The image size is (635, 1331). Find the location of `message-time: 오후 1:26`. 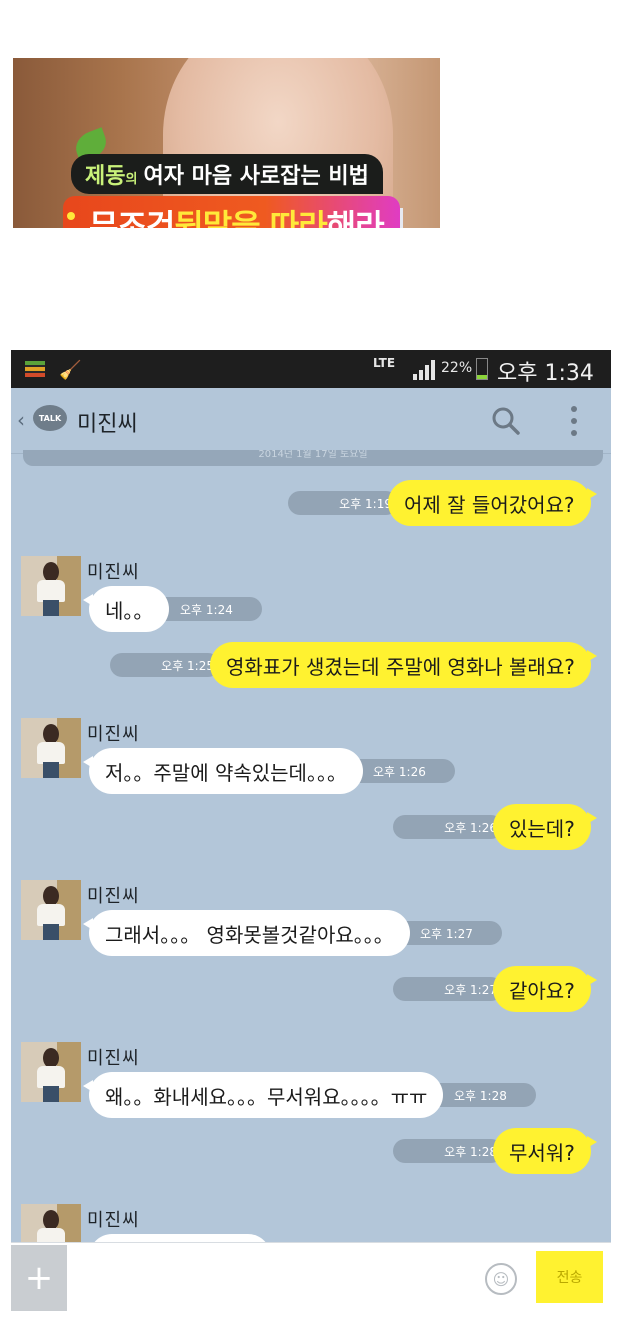

message-time: 오후 1:26 is located at coordinates (448, 827).